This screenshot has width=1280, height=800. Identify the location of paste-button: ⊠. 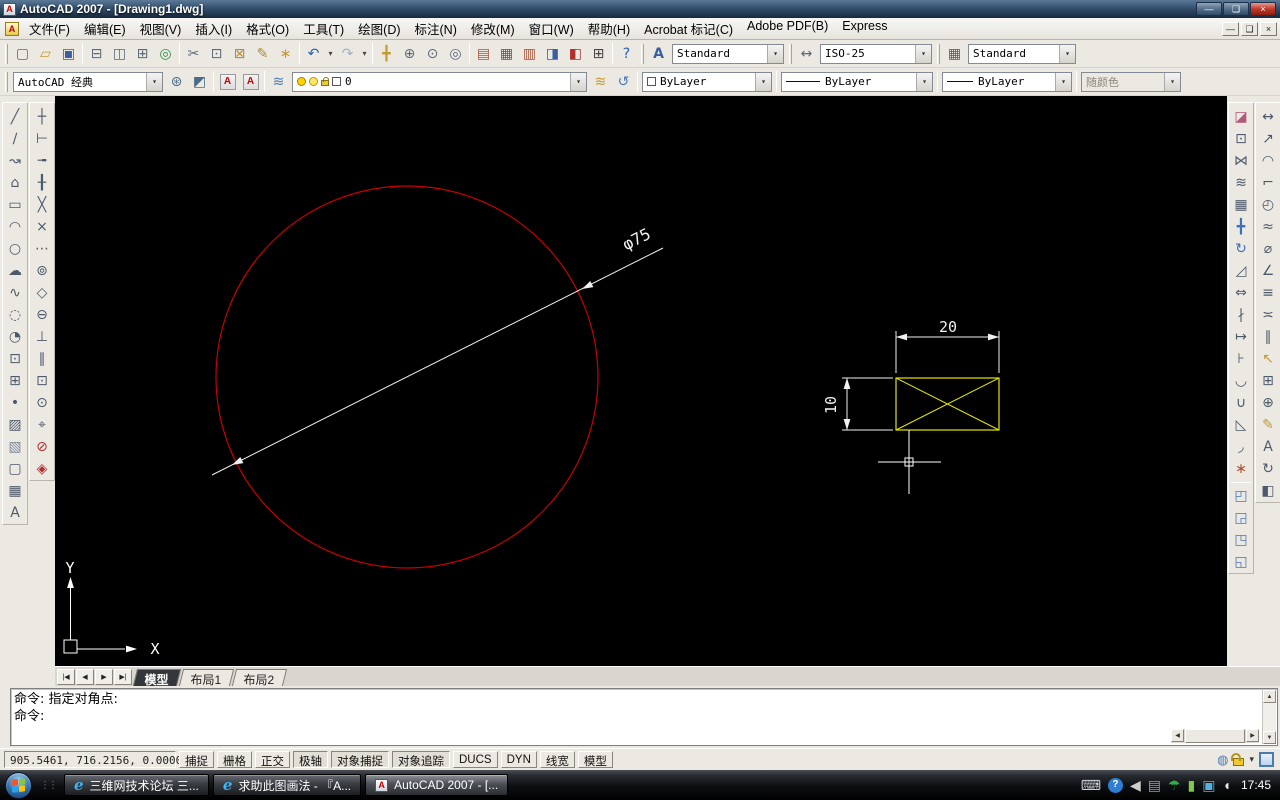
(239, 53).